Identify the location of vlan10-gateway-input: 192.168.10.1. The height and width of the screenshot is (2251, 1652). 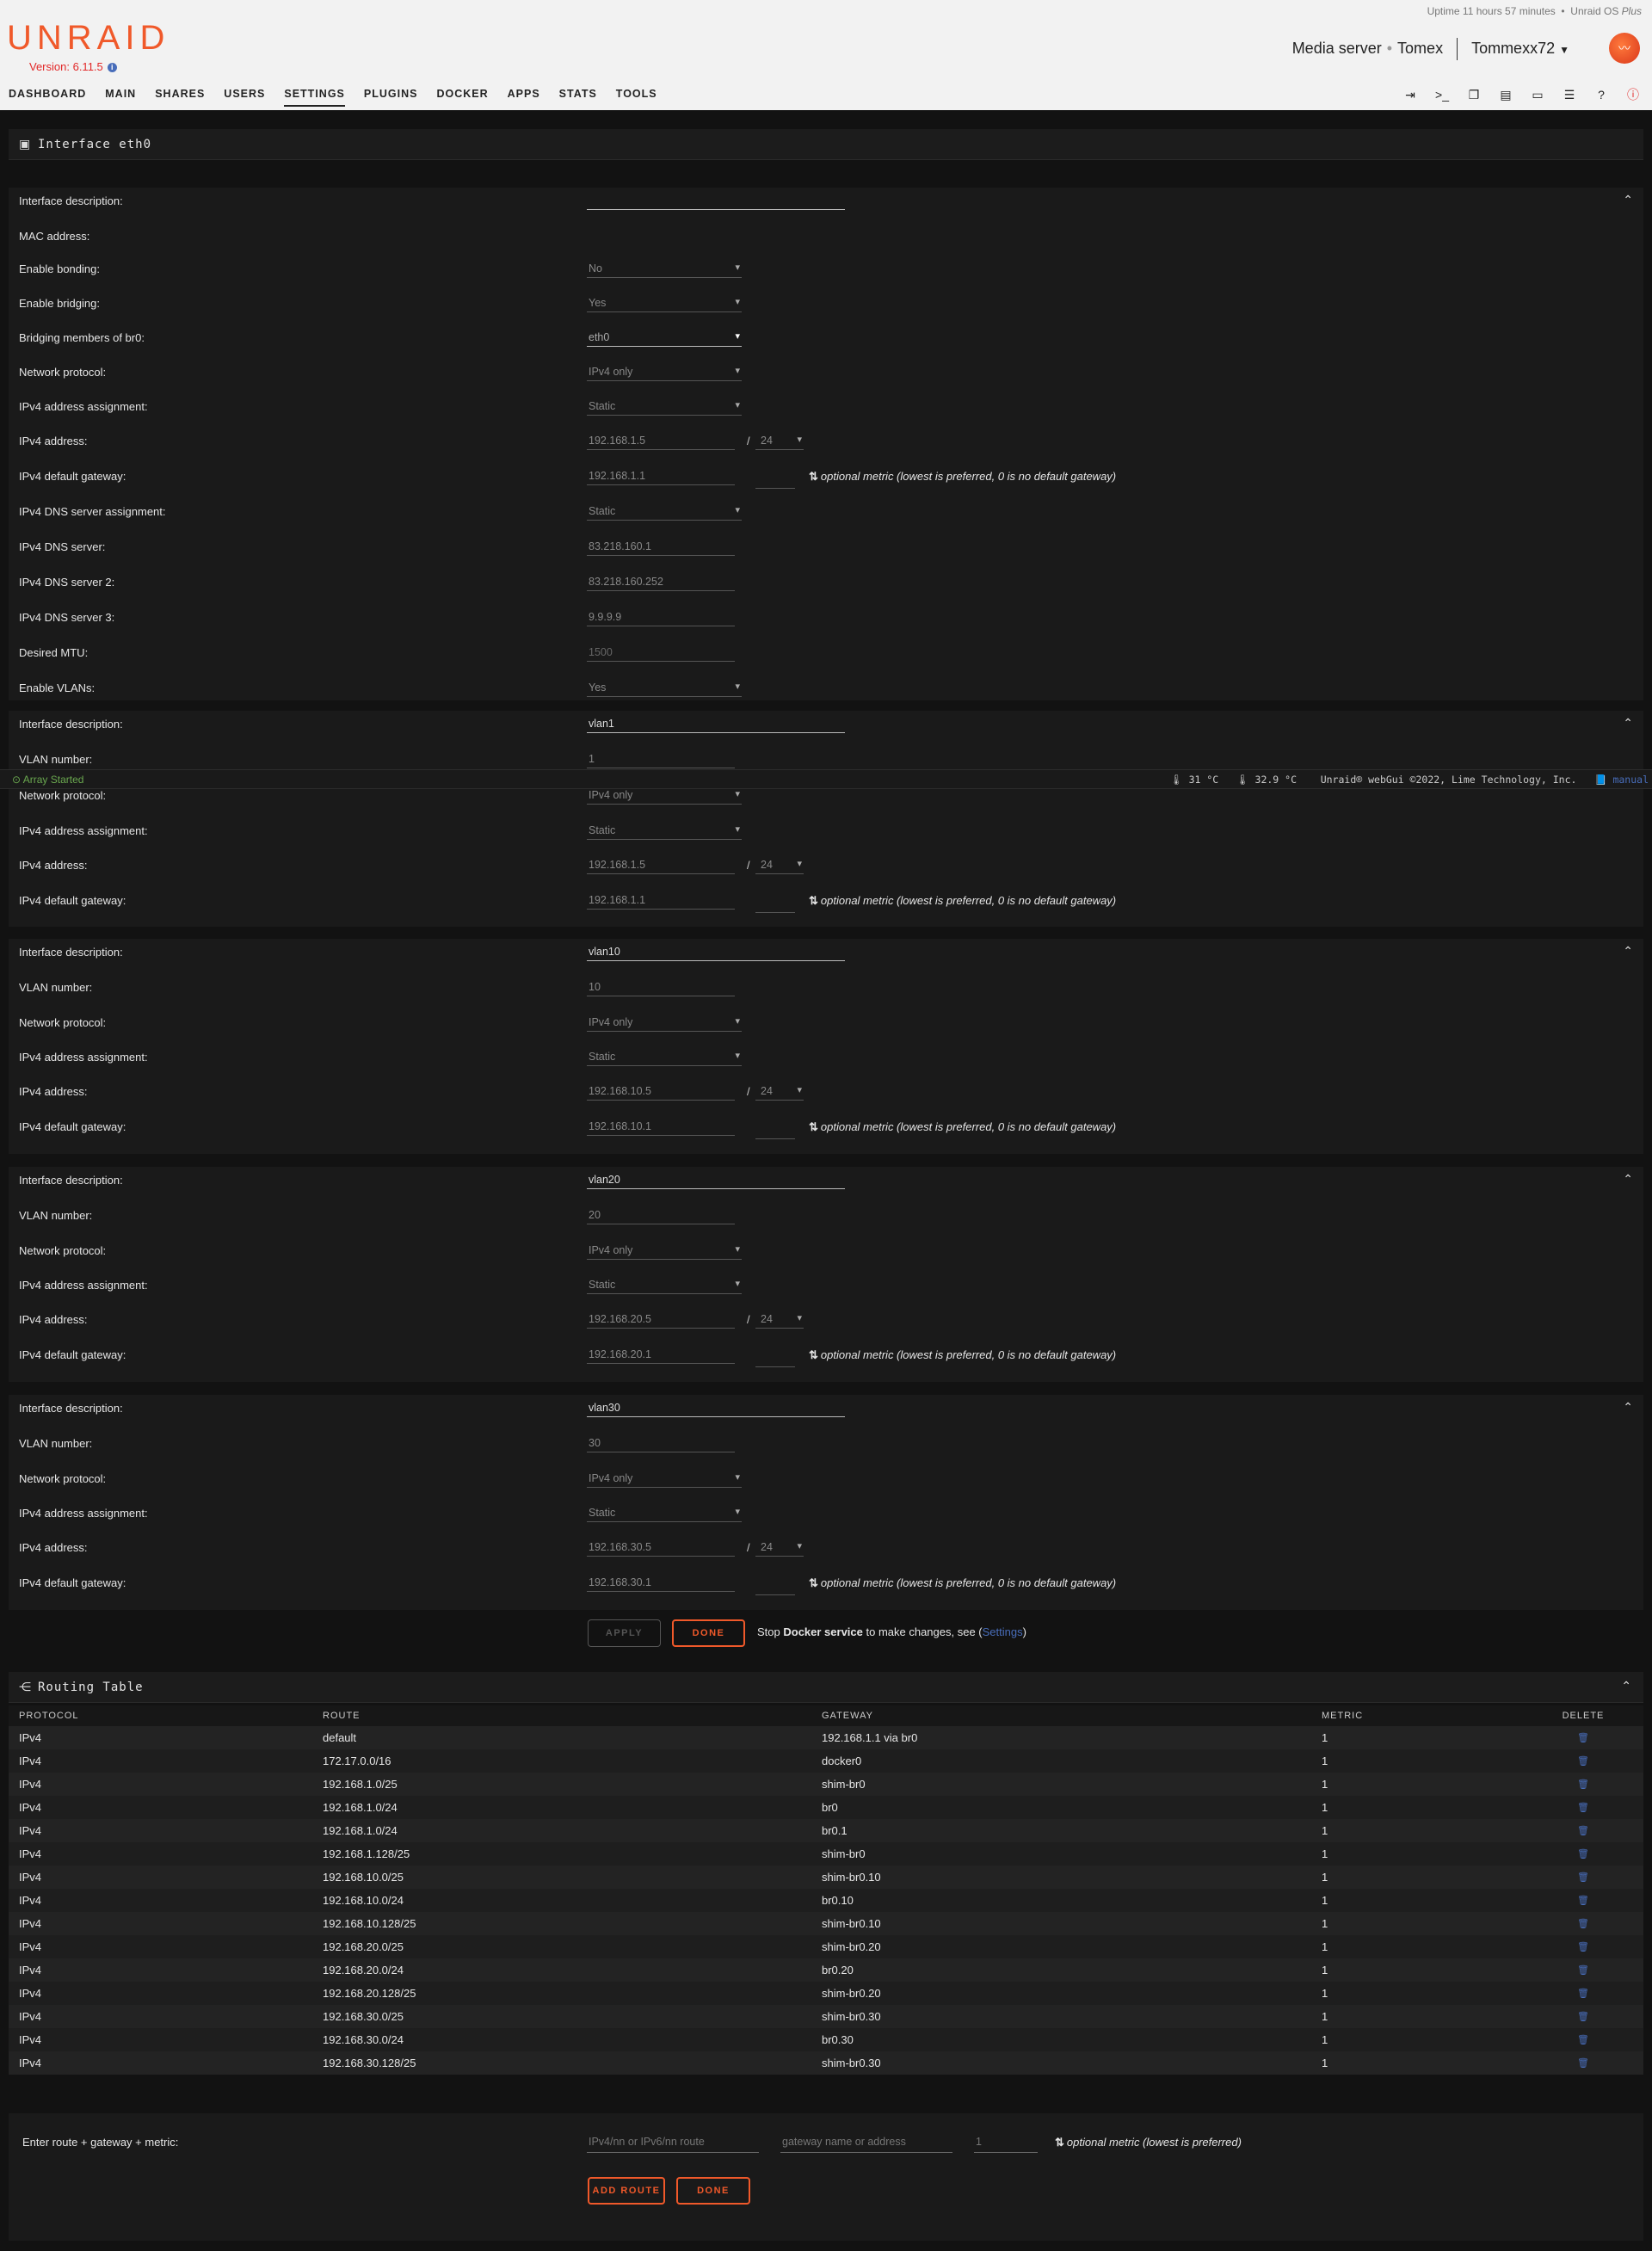
(661, 1125).